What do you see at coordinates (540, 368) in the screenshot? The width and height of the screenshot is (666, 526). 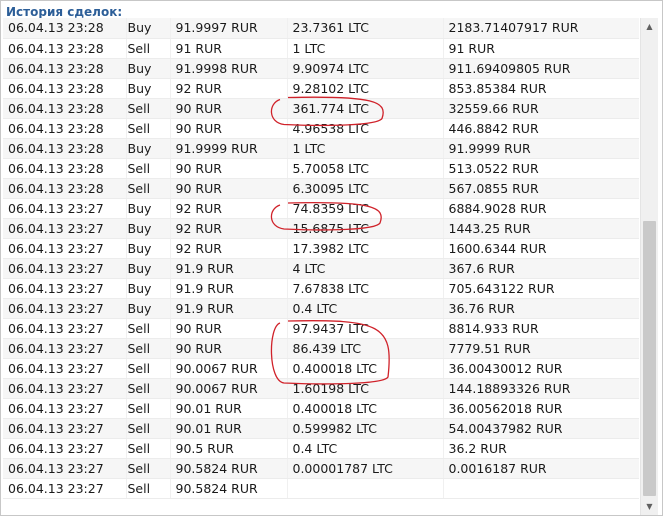 I see `trade-total: 36.00430012 RUR` at bounding box center [540, 368].